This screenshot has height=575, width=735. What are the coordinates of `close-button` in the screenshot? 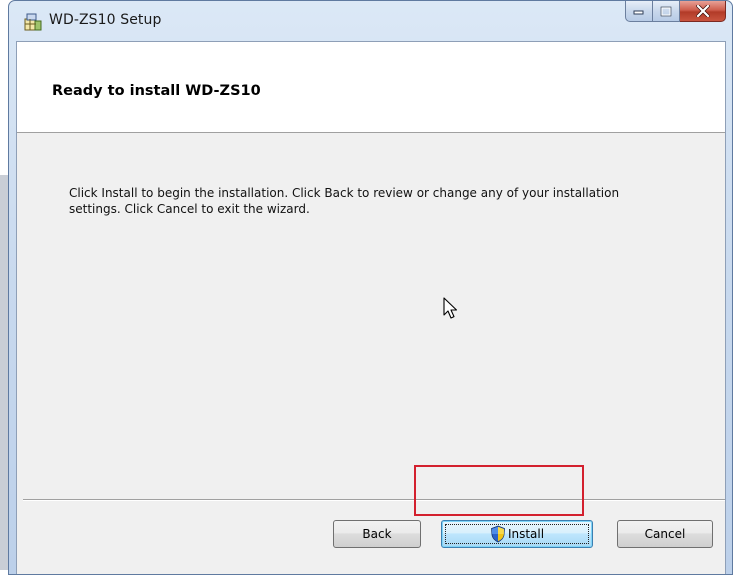 It's located at (703, 11).